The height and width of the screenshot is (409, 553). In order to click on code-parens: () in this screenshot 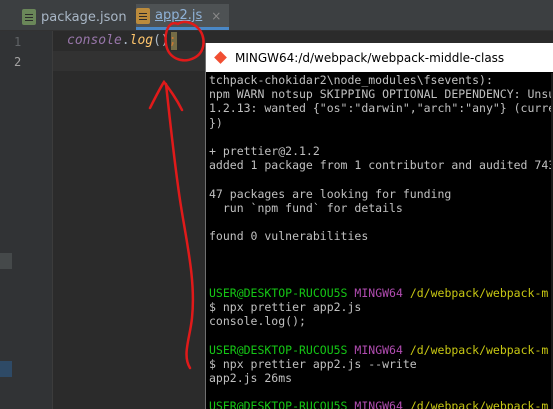, I will do `click(161, 40)`.